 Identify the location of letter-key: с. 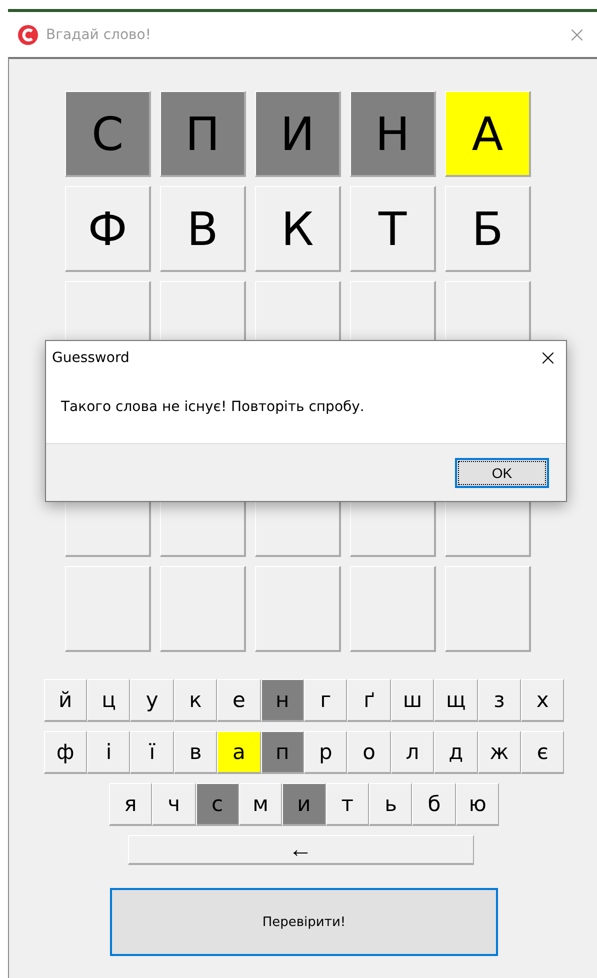
(217, 804).